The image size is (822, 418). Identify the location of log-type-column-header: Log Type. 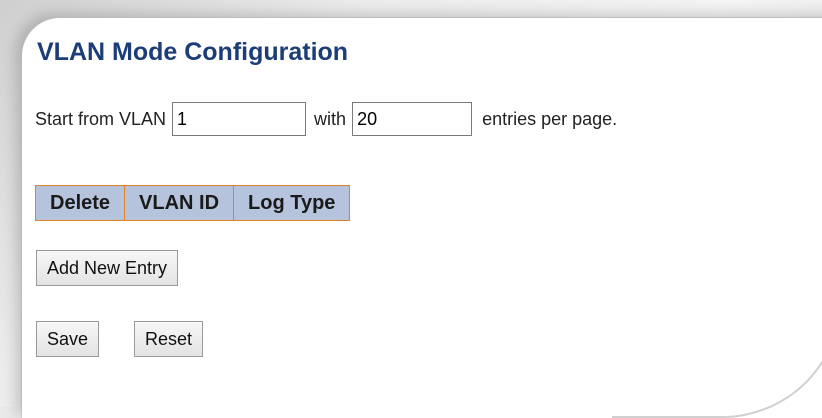
(292, 203).